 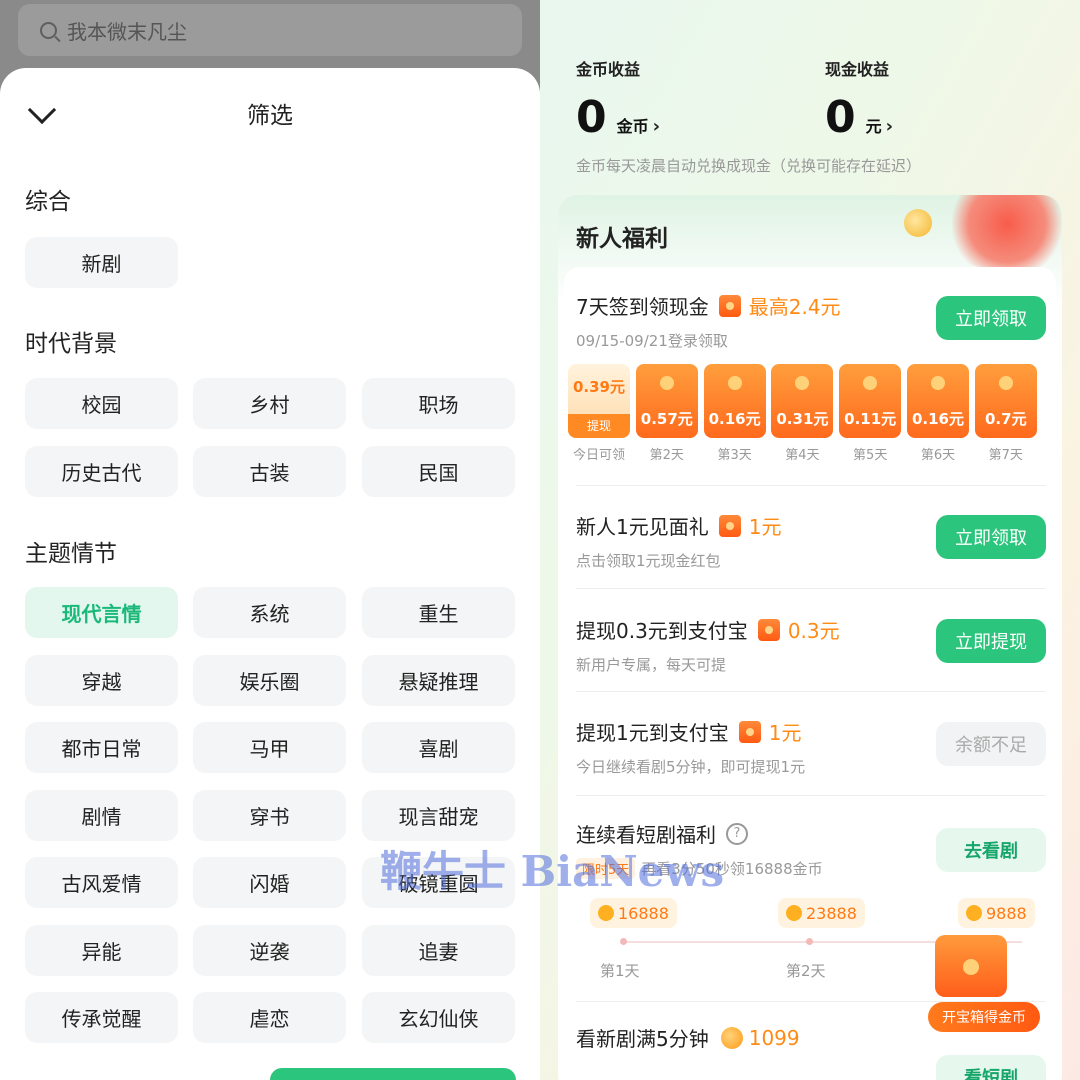 I want to click on streak-reward: 9888, so click(x=996, y=913).